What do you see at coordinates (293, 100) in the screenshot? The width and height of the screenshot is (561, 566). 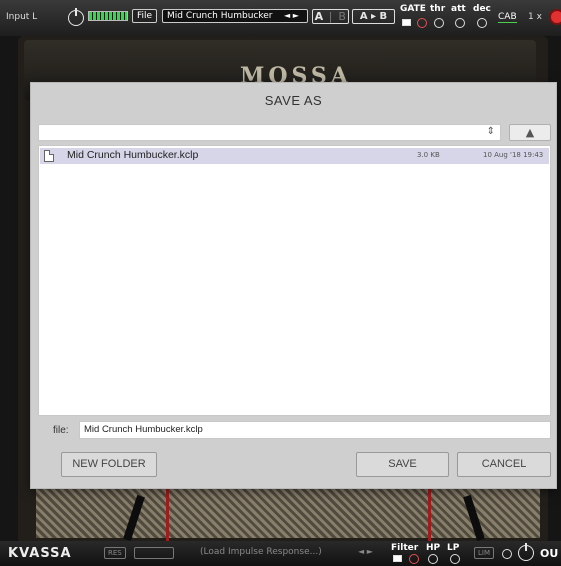 I see `dialog-title: SAVE AS` at bounding box center [293, 100].